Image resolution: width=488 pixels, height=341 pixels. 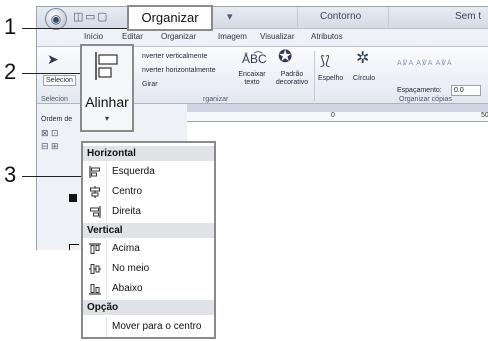 What do you see at coordinates (56, 19) in the screenshot?
I see `application-menu-button: ◉` at bounding box center [56, 19].